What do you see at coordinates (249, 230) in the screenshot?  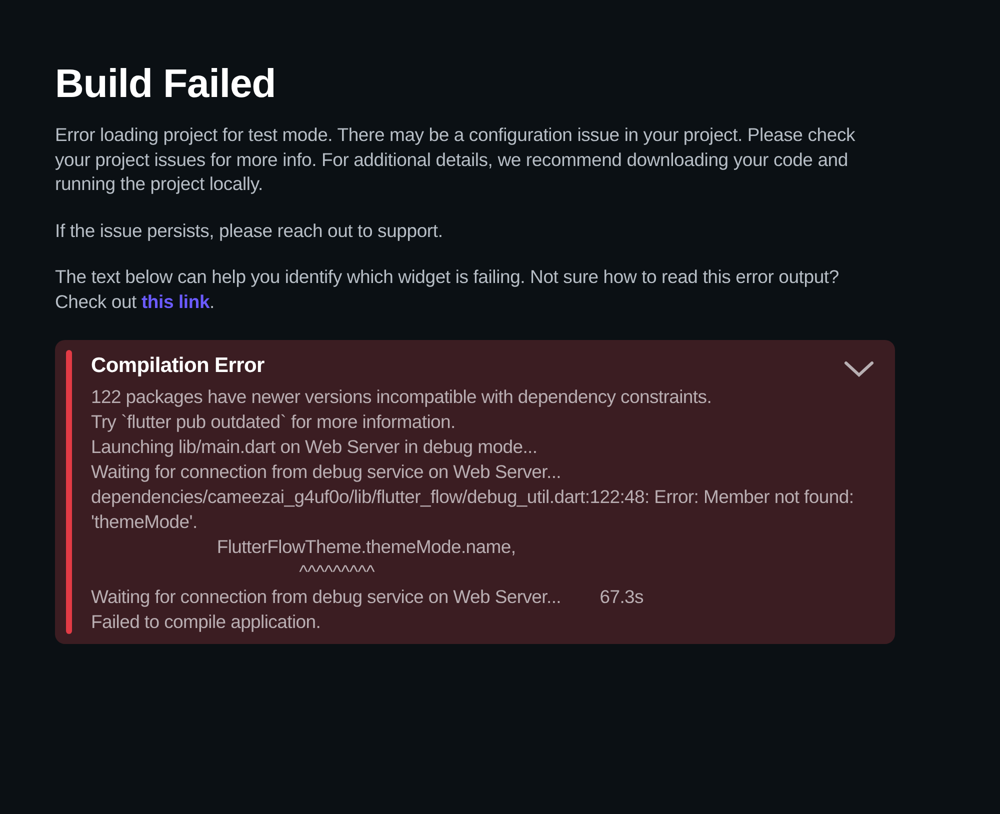 I see `message-paragraph: If the issue persists, please reach out to support.` at bounding box center [249, 230].